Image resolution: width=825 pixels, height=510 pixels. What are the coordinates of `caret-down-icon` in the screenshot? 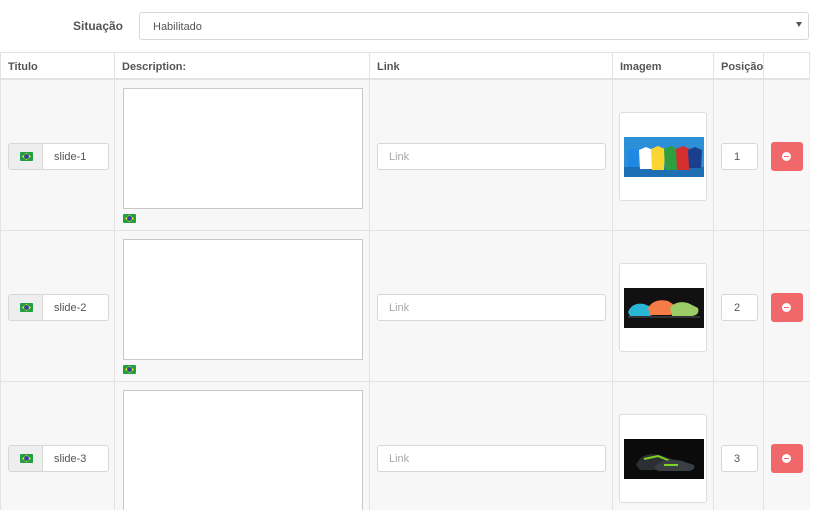 It's located at (799, 24).